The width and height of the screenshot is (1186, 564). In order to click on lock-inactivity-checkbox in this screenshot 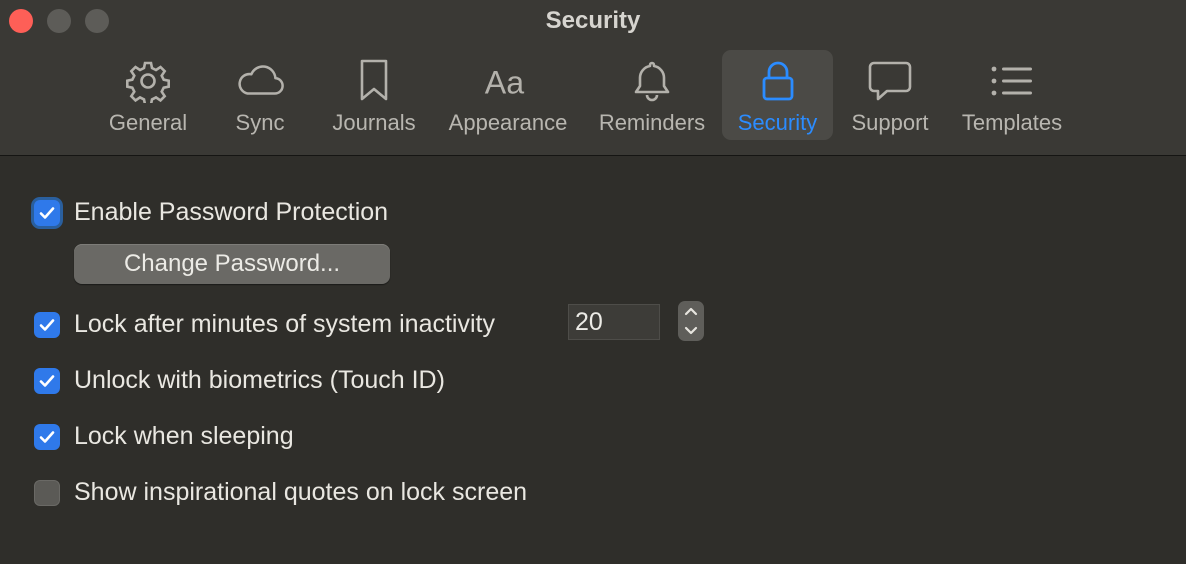, I will do `click(47, 324)`.